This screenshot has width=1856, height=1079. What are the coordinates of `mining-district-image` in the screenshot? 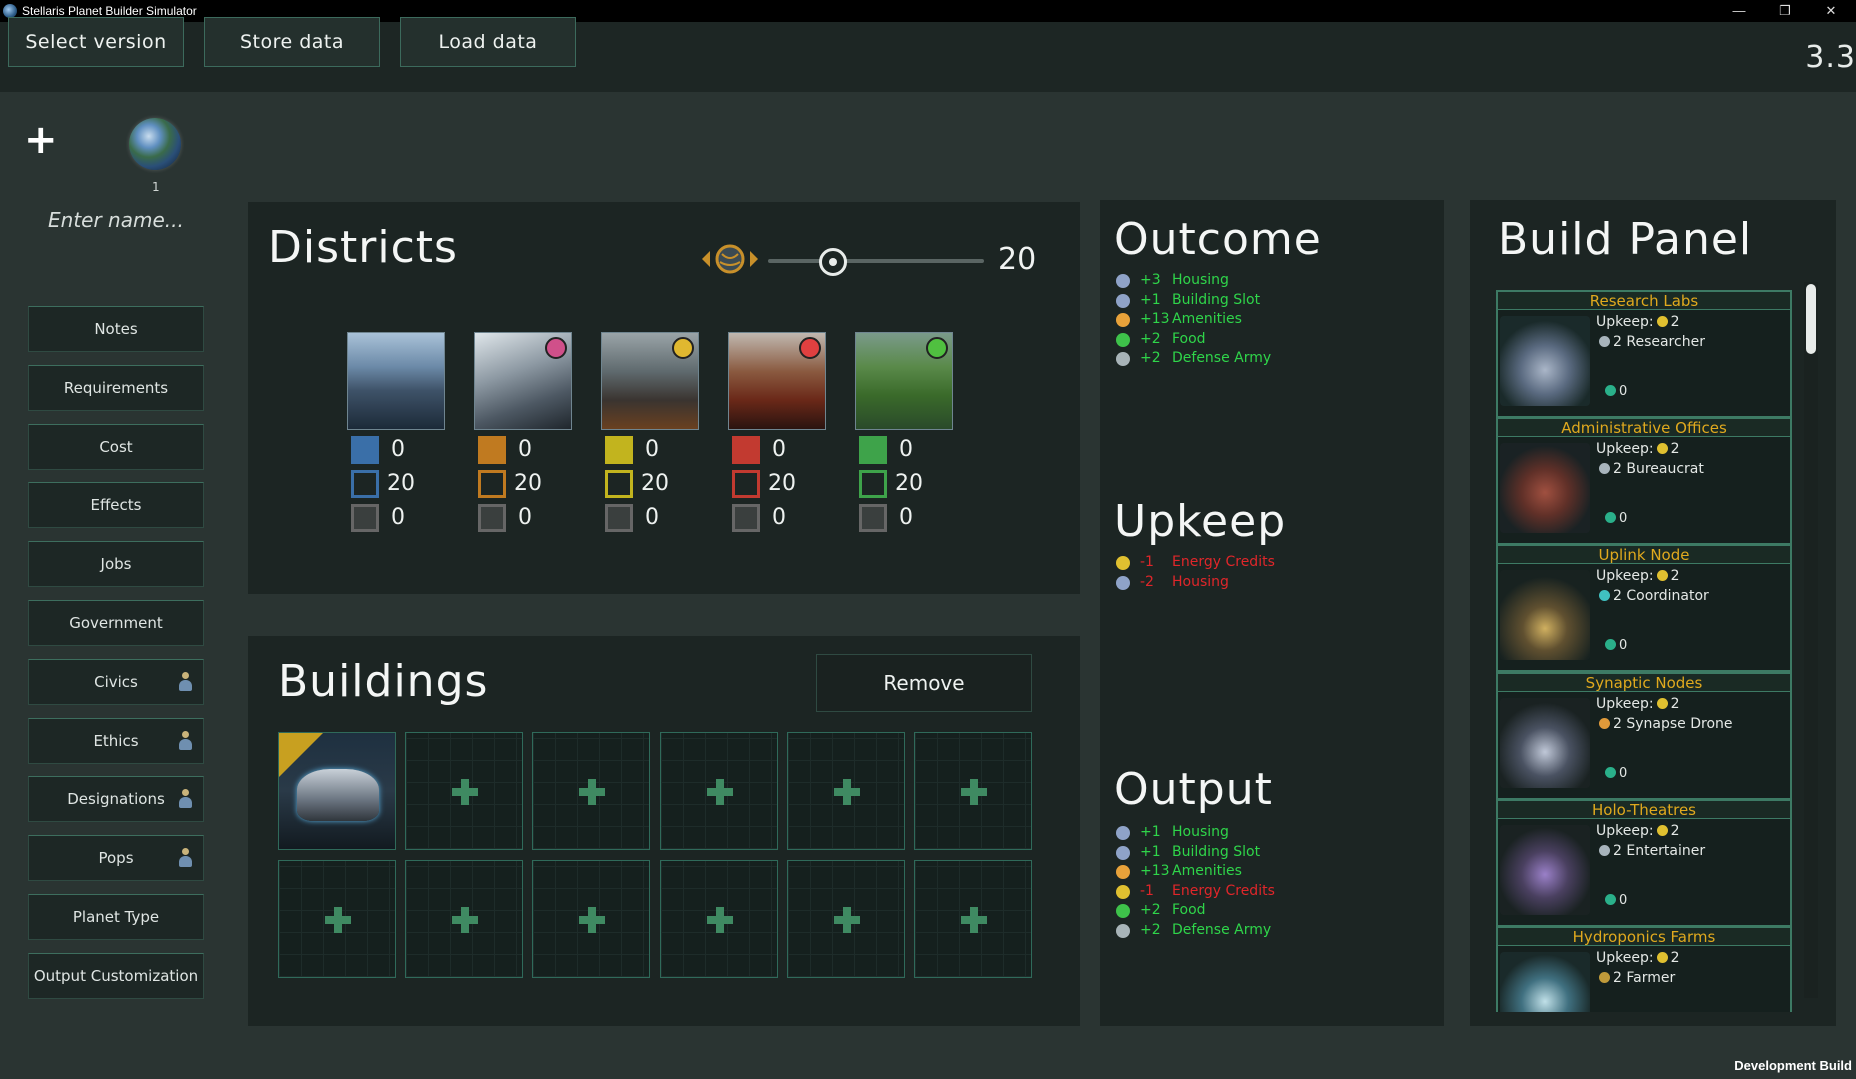 It's located at (777, 381).